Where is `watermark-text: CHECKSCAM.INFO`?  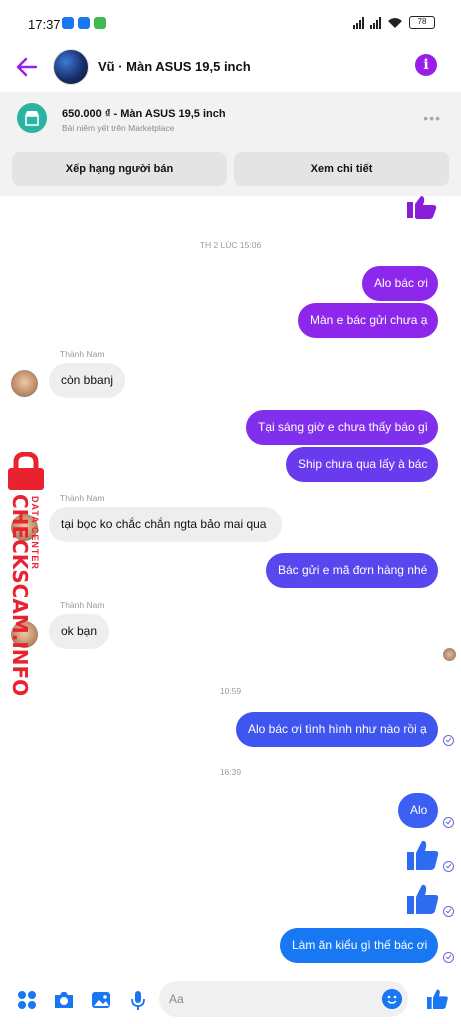
watermark-text: CHECKSCAM.INFO is located at coordinates (20, 595).